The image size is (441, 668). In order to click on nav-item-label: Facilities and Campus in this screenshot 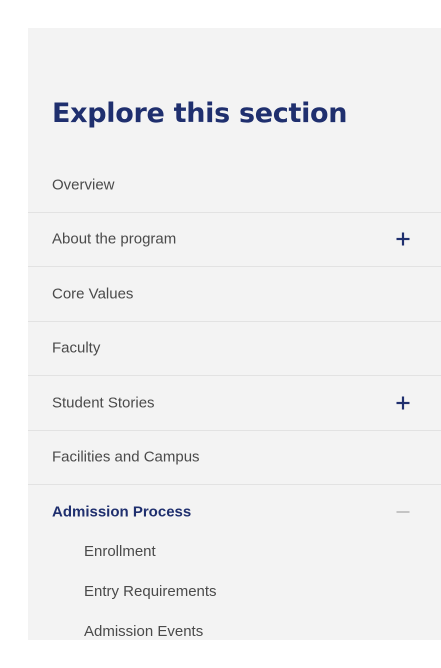, I will do `click(126, 457)`.